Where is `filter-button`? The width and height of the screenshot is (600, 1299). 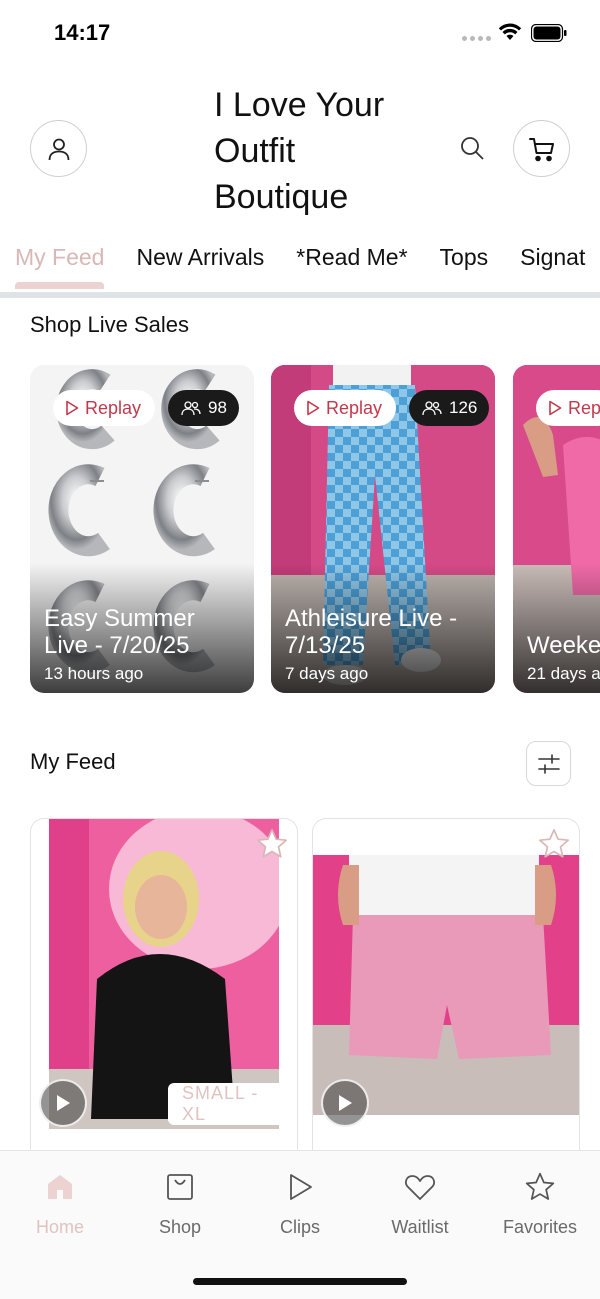 filter-button is located at coordinates (548, 763).